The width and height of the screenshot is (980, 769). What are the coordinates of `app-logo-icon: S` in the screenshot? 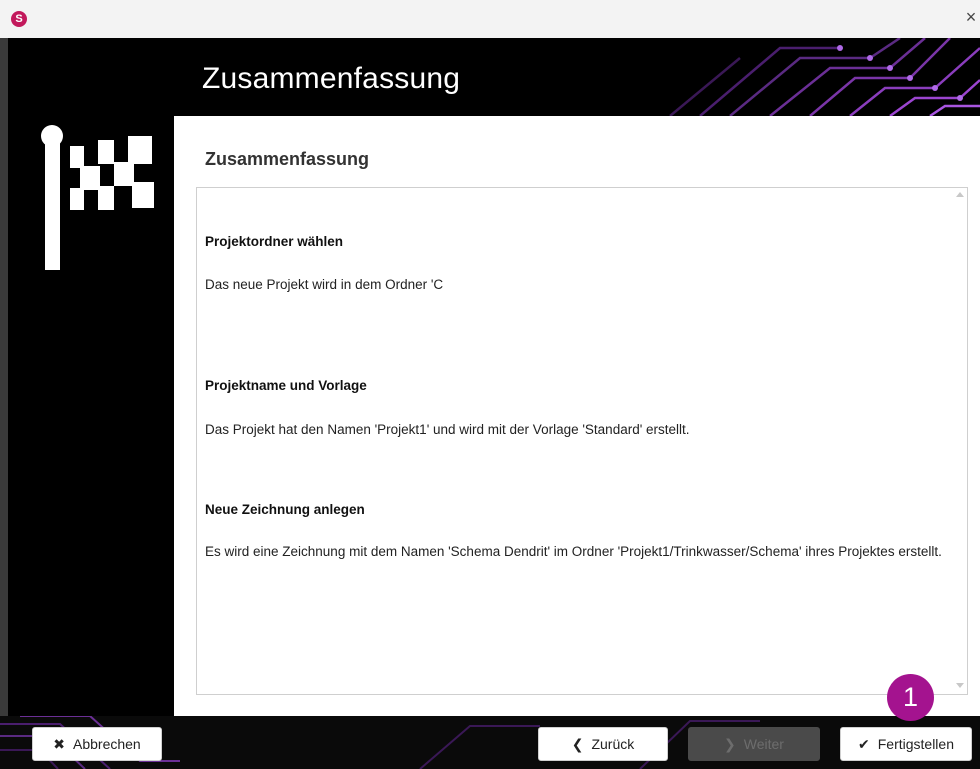 It's located at (19, 19).